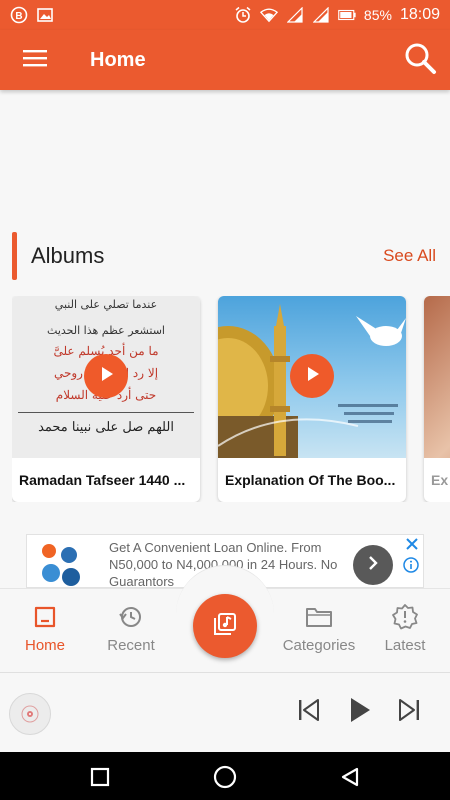  Describe the element at coordinates (131, 645) in the screenshot. I see `nav-label-recent: Recent` at that location.